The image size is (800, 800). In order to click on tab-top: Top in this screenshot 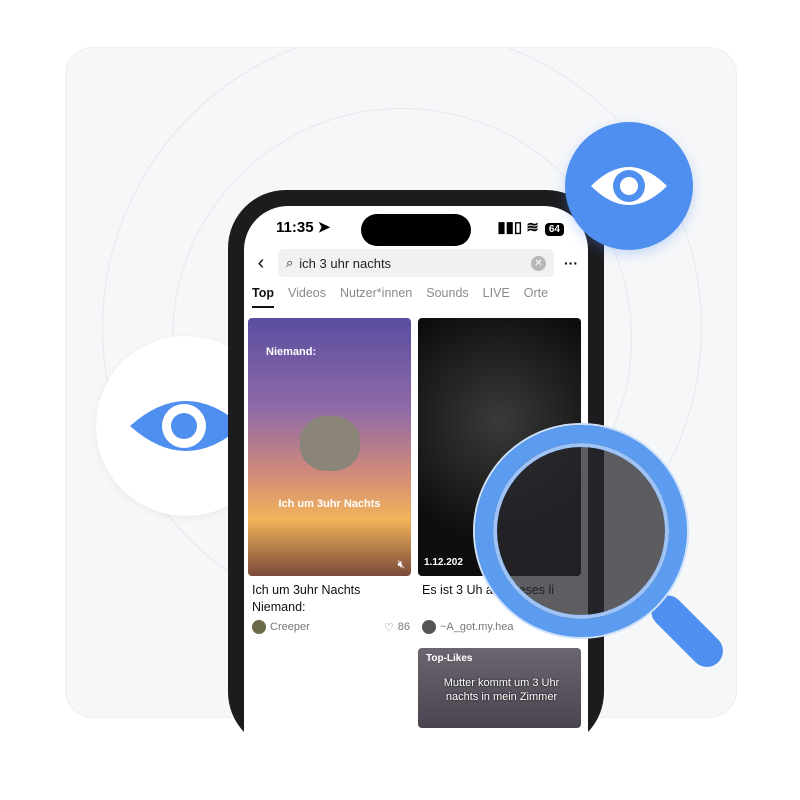, I will do `click(263, 297)`.